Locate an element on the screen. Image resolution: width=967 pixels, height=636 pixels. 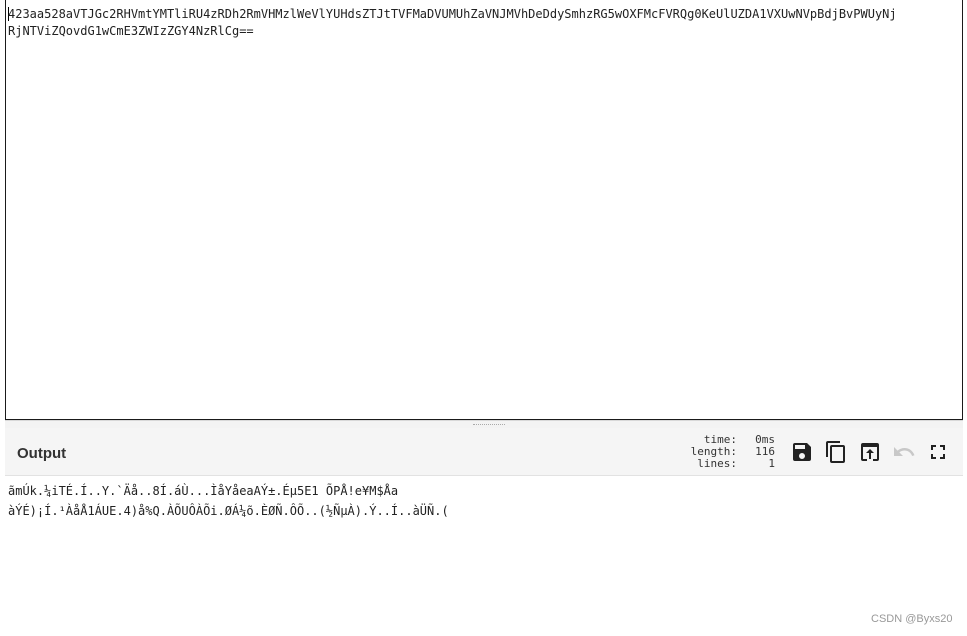
copy-icon is located at coordinates (835, 452).